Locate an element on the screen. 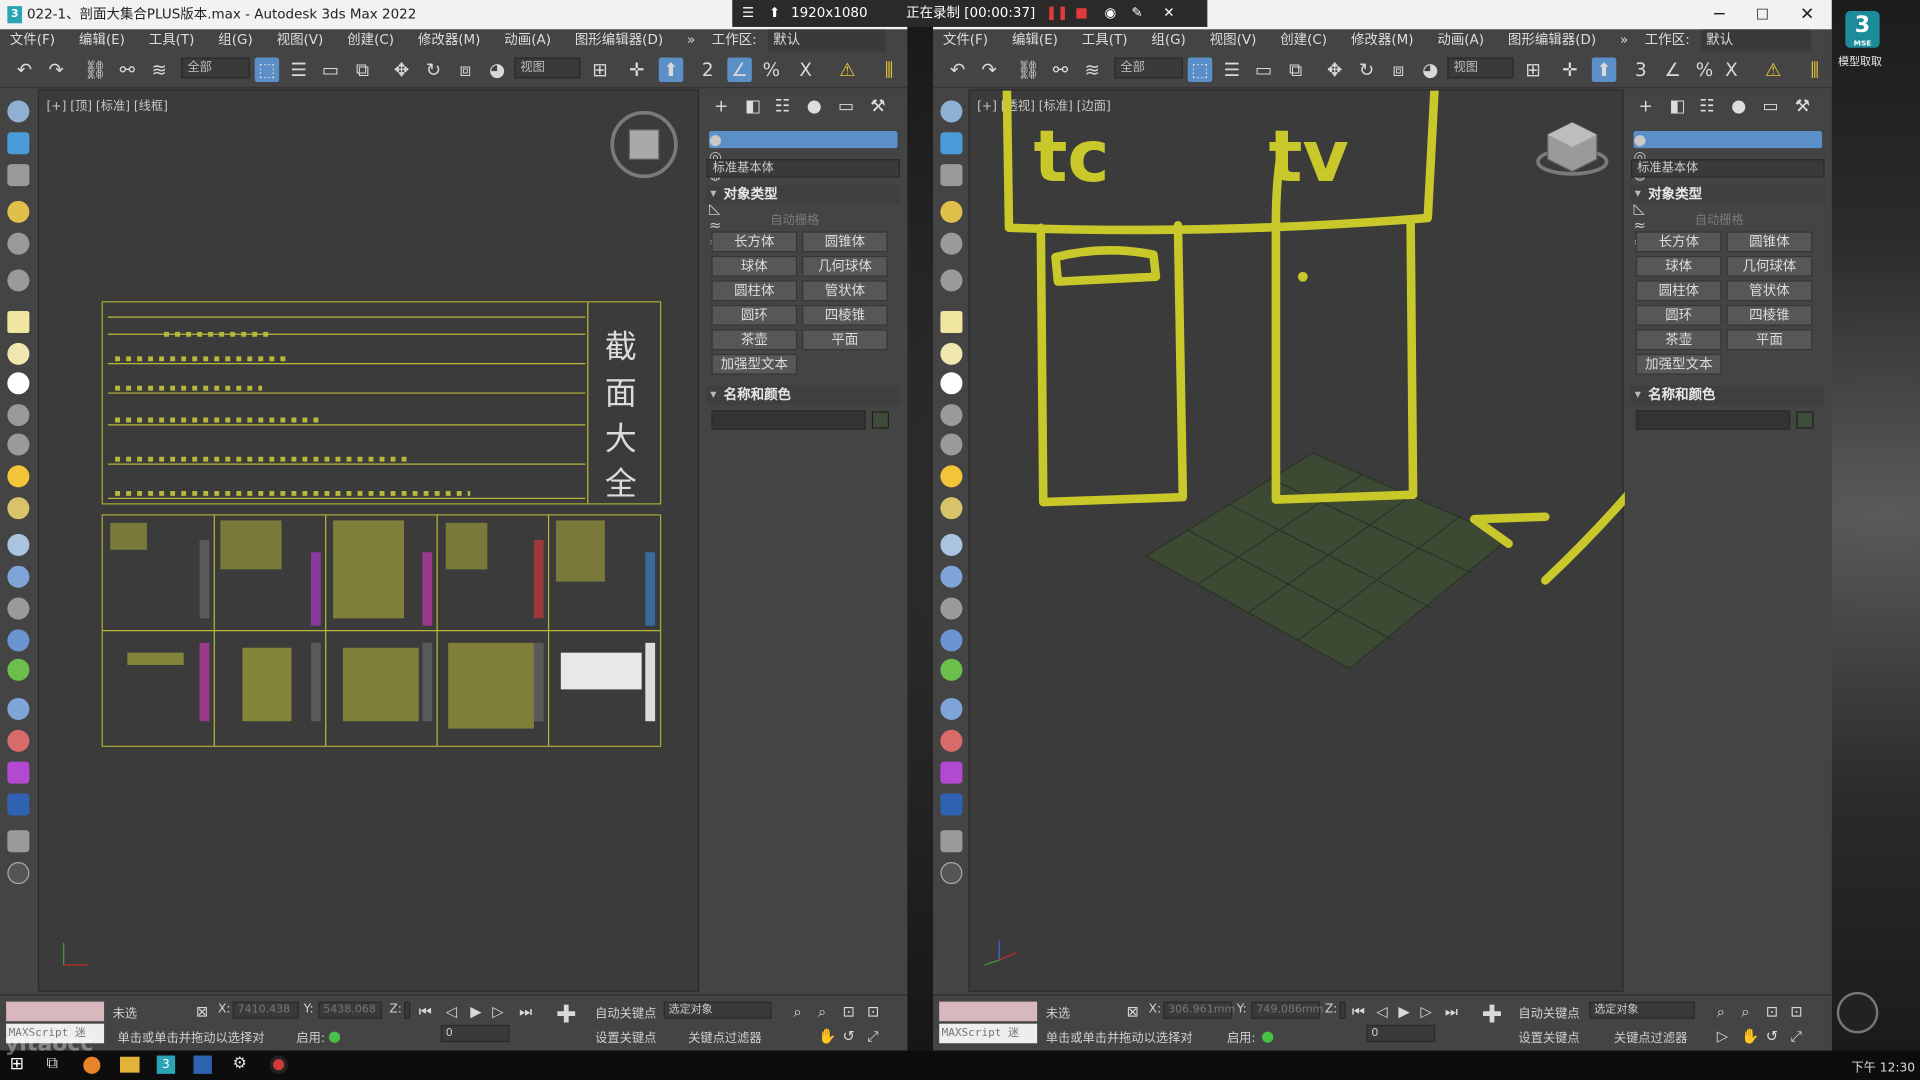 The width and height of the screenshot is (1920, 1080). menu-icon: ☰ is located at coordinates (748, 13).